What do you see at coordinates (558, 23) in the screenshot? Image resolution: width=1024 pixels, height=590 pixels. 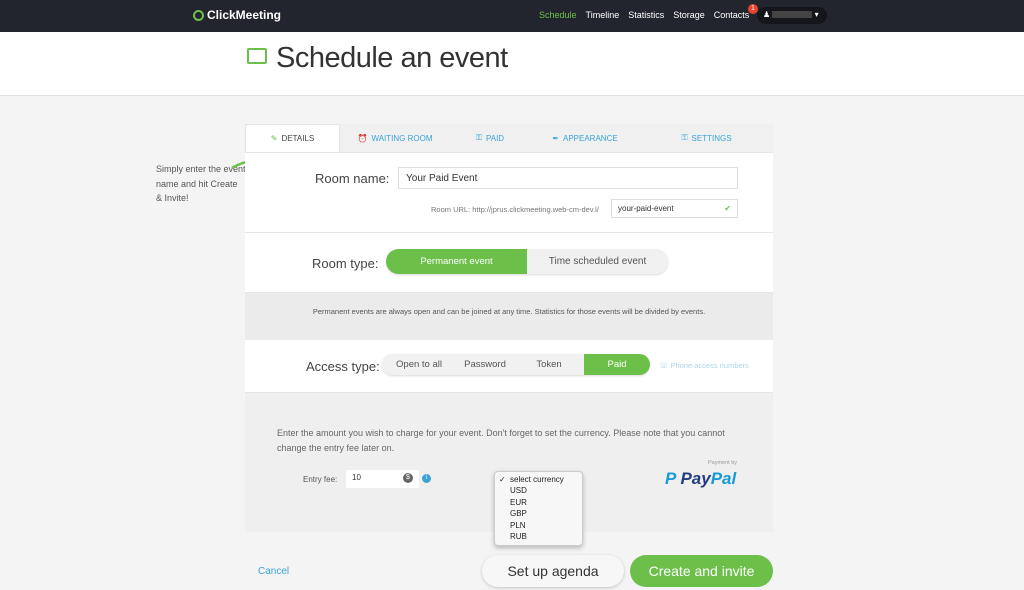 I see `nav-schedule: Schedule` at bounding box center [558, 23].